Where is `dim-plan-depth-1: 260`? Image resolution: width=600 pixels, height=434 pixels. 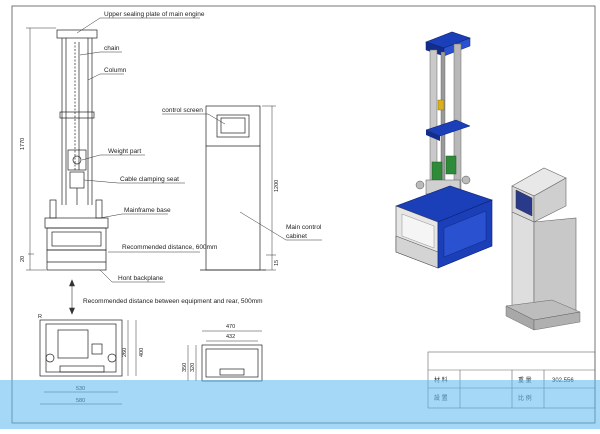
dim-plan-depth-1: 260 is located at coordinates (125, 352).